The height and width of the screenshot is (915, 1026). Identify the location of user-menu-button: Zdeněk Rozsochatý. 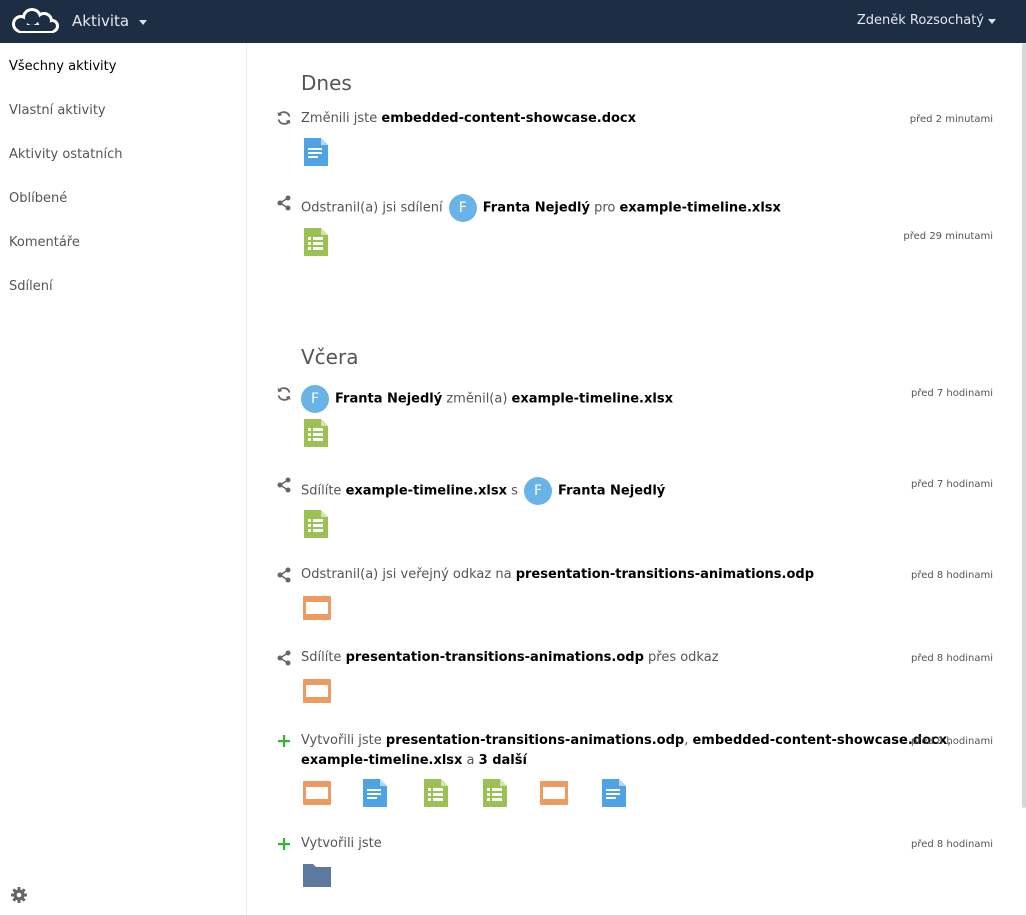
(926, 20).